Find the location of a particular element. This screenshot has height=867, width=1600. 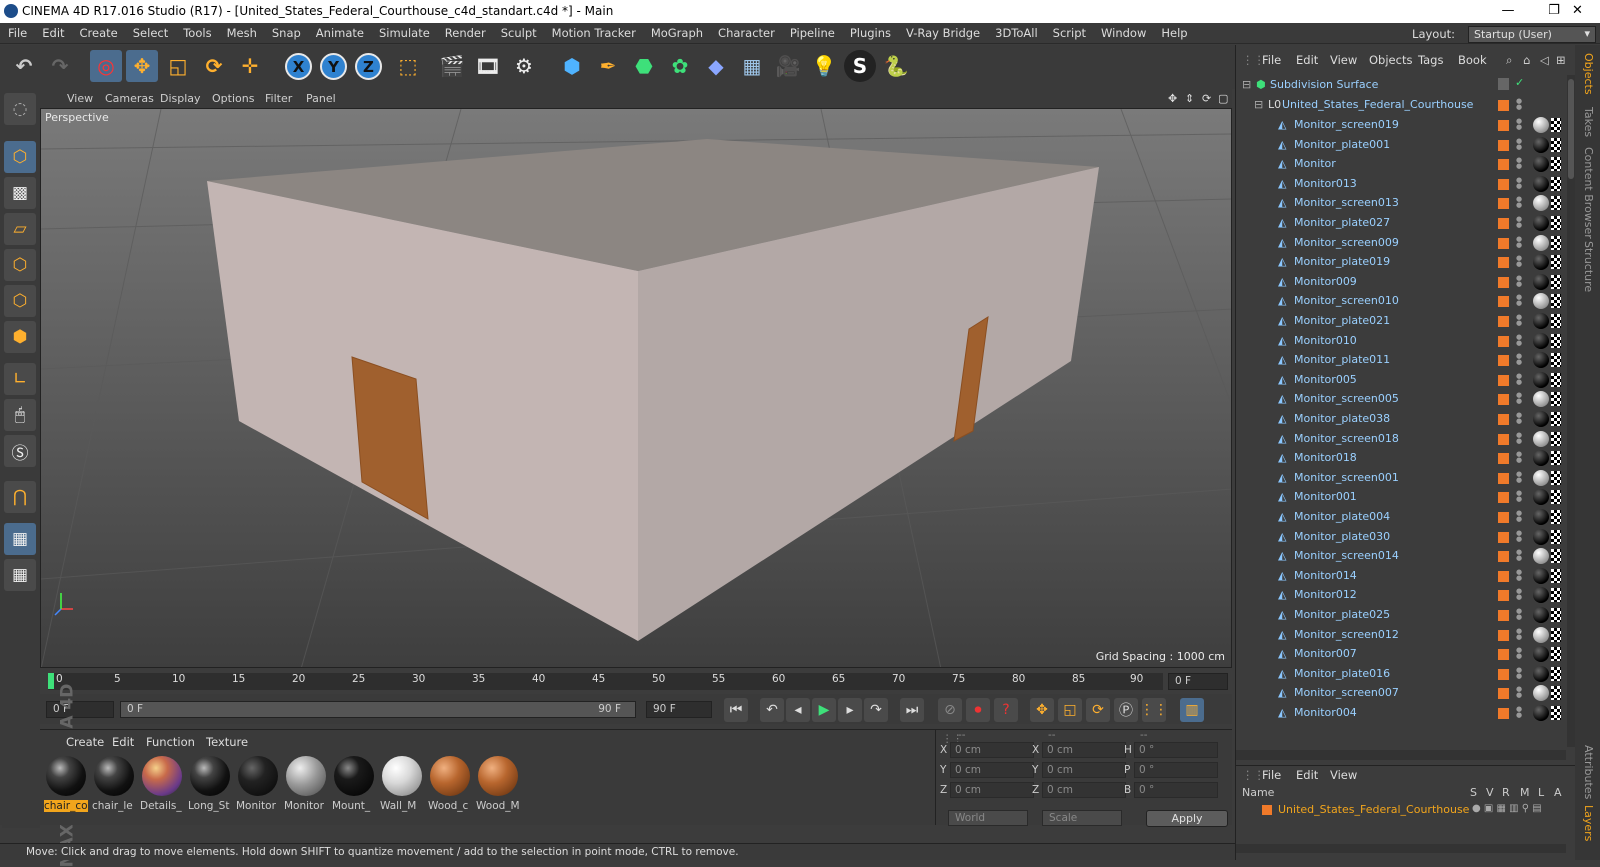

tree-row: ◭ Monitor_plate004 ● ● is located at coordinates (1401, 517).